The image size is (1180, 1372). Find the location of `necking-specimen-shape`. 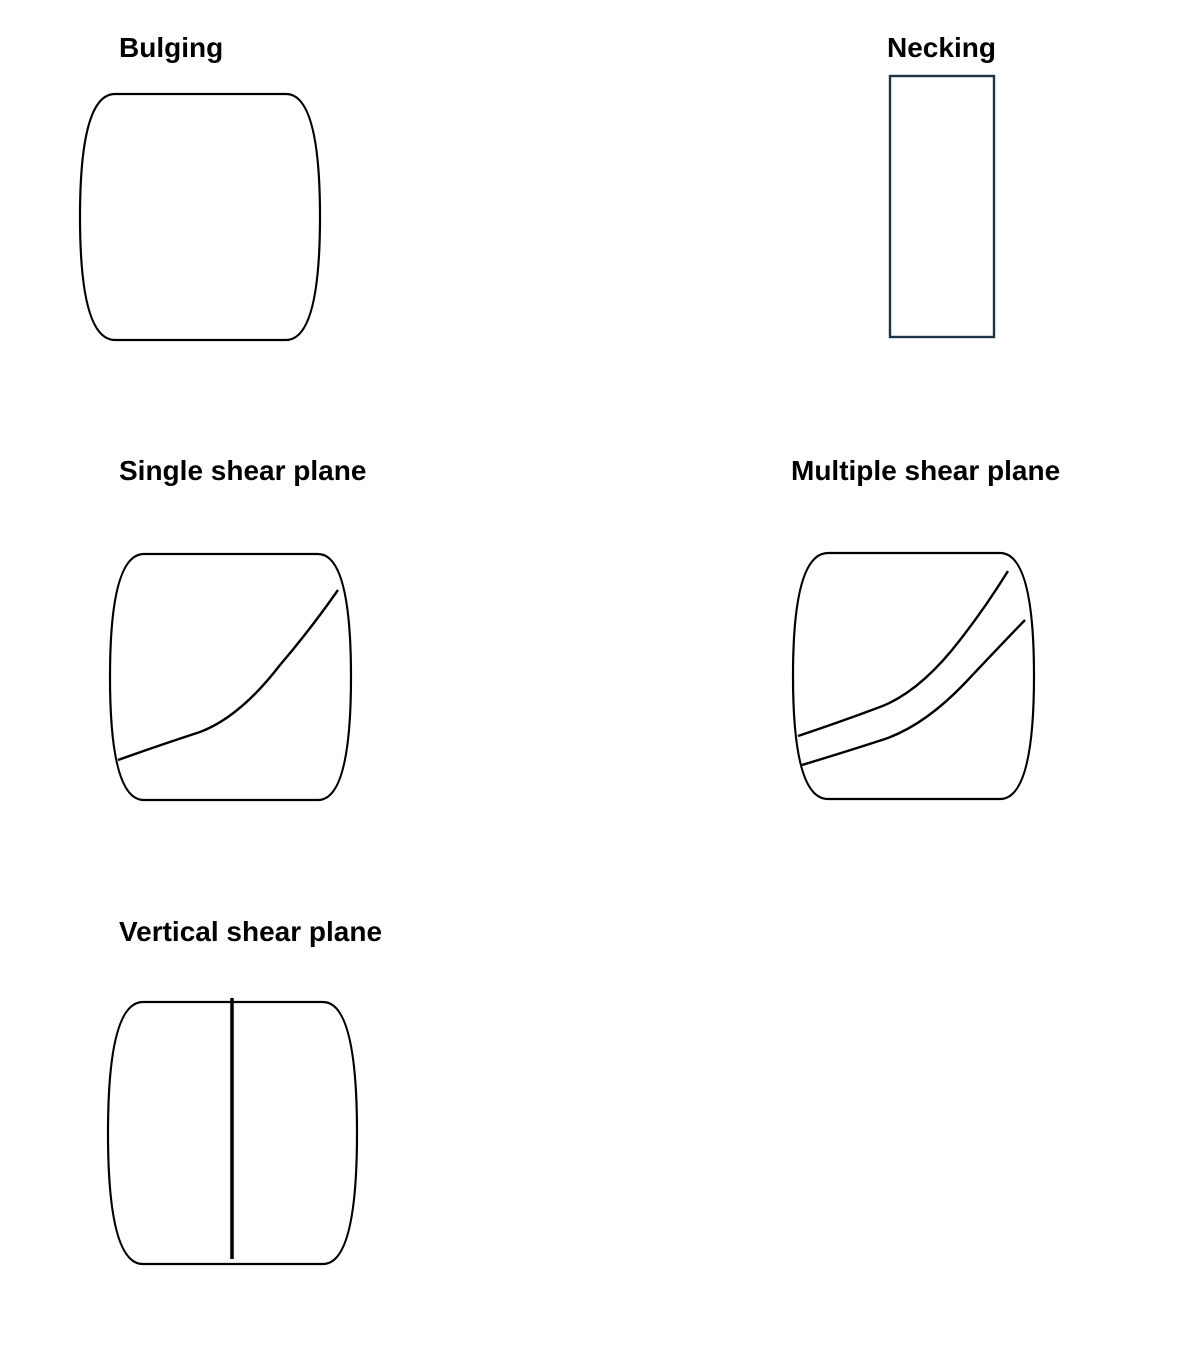

necking-specimen-shape is located at coordinates (942, 206).